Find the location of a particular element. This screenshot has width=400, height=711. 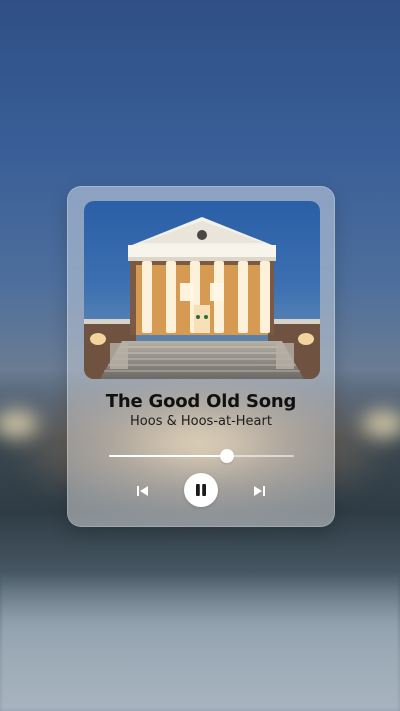

next-button is located at coordinates (259, 491).